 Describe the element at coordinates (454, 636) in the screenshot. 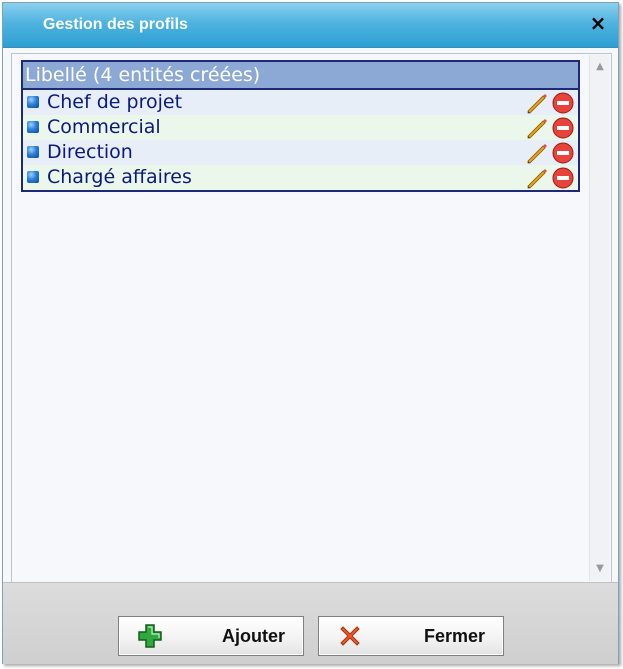

I see `close-button-label: Fermer` at that location.